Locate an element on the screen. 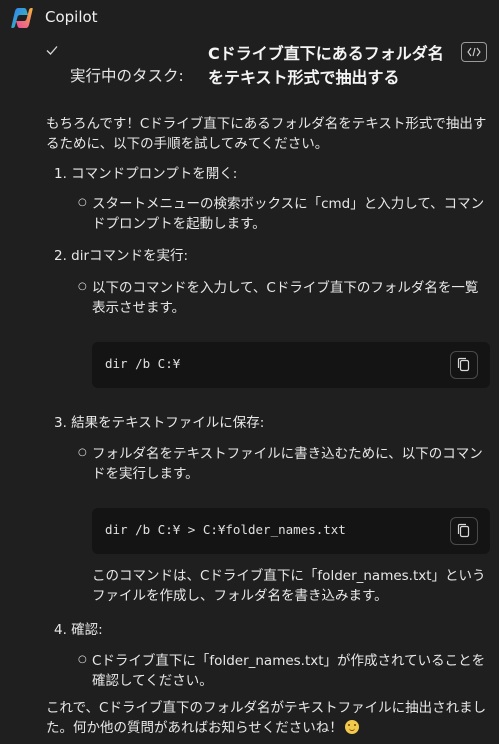 This screenshot has width=499, height=744. task-status: 実行中のタスク: Cドライブ直下にあるフォルダ名をテキスト形式で抽出する is located at coordinates (249, 75).